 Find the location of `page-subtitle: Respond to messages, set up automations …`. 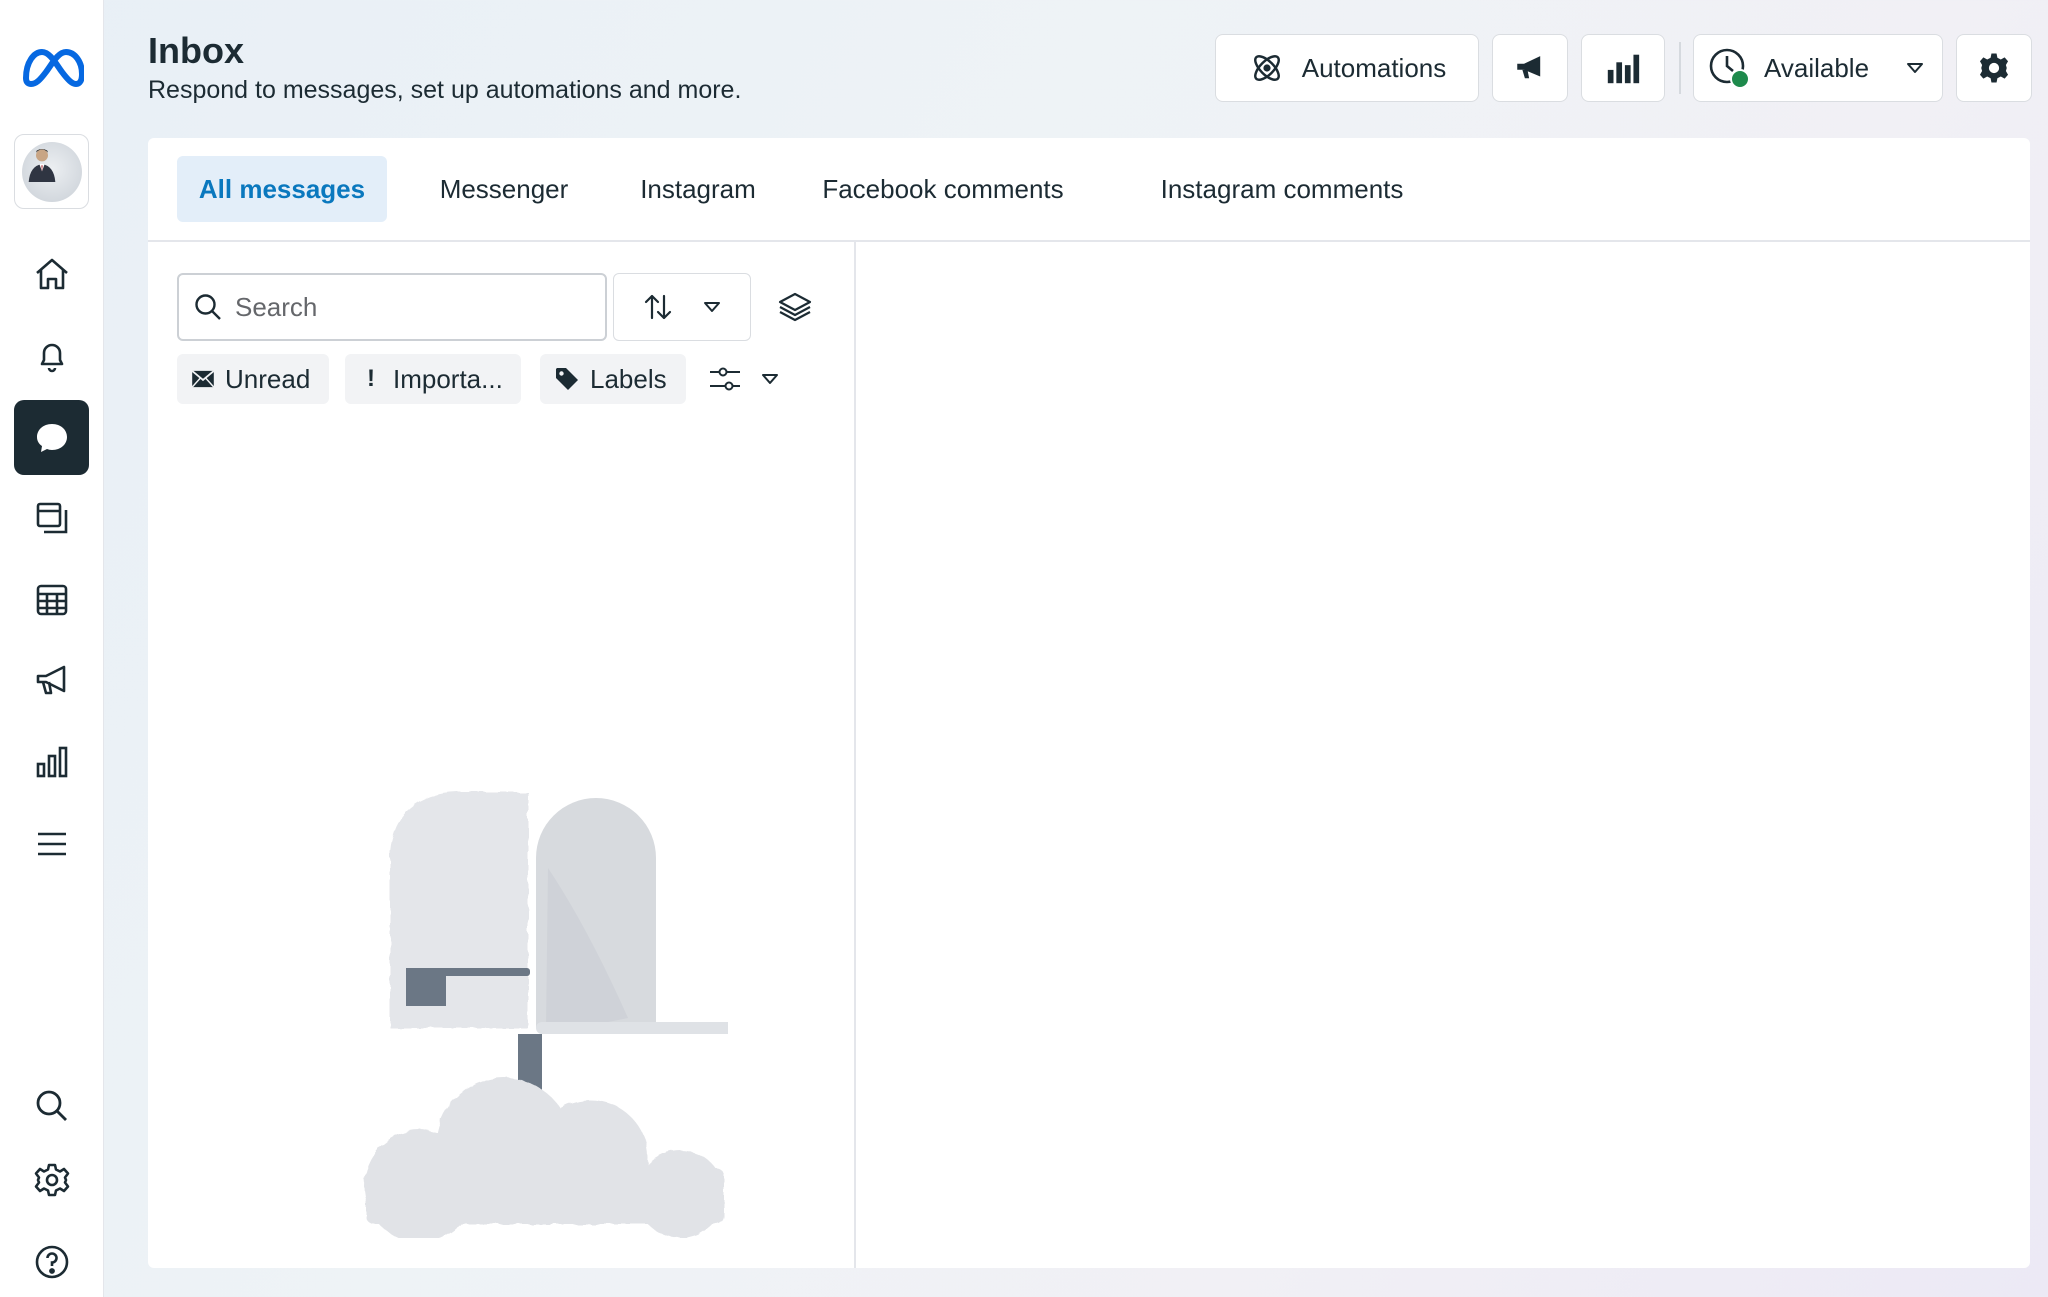

page-subtitle: Respond to messages, set up automations … is located at coordinates (445, 90).